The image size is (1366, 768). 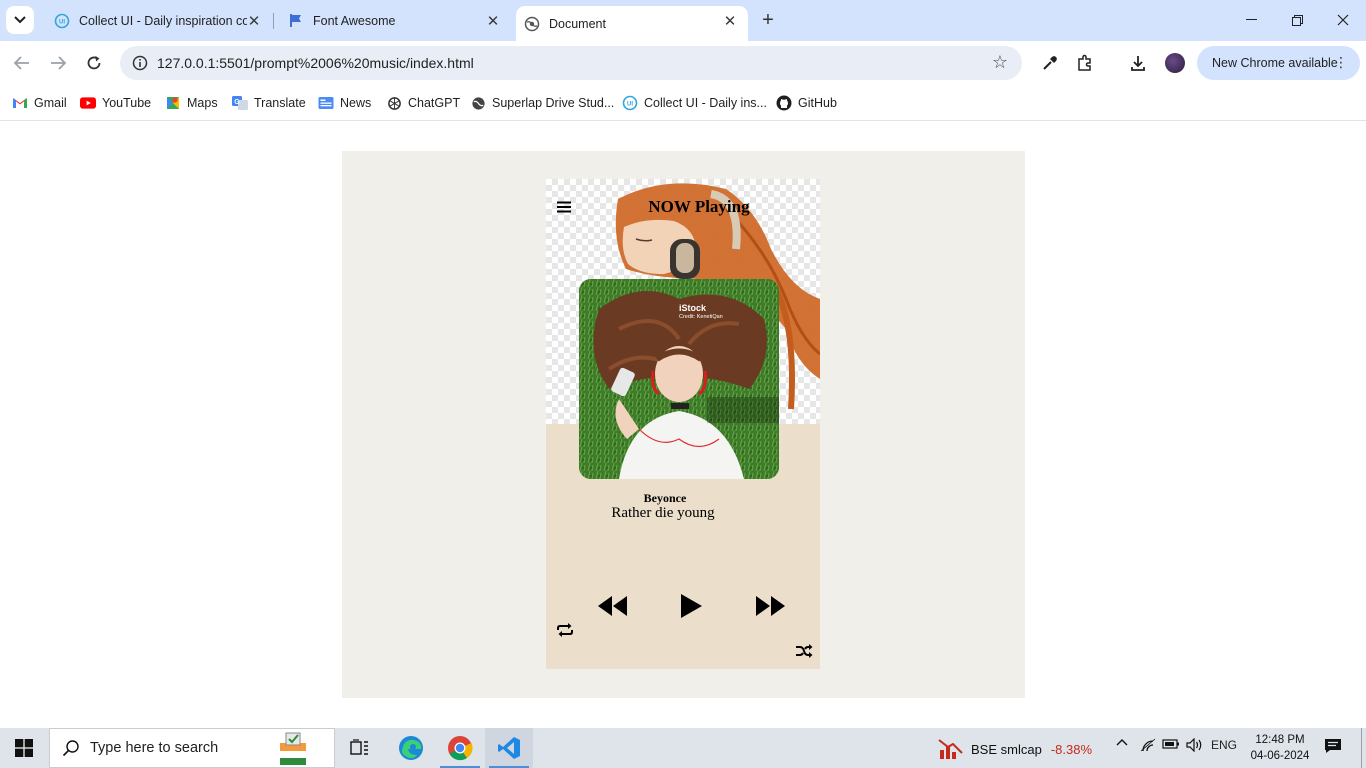 I want to click on network-icon, so click(x=1148, y=745).